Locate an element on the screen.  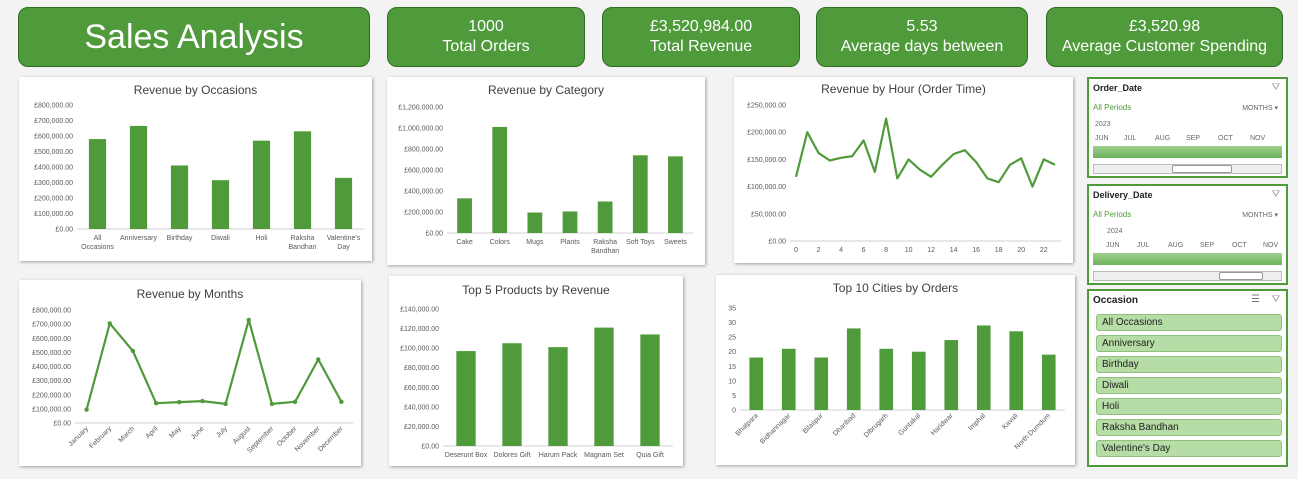
x-tick-label: Kavali is located at coordinates (1010, 421).